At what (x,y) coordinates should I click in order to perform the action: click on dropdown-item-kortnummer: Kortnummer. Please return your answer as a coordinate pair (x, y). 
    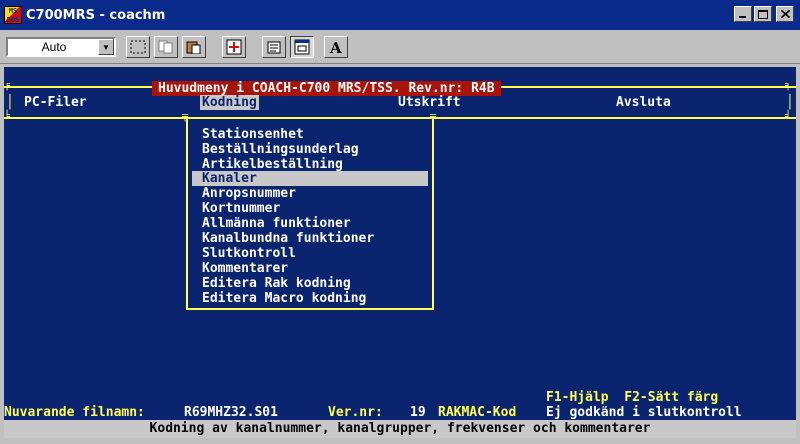
    Looking at the image, I should click on (241, 208).